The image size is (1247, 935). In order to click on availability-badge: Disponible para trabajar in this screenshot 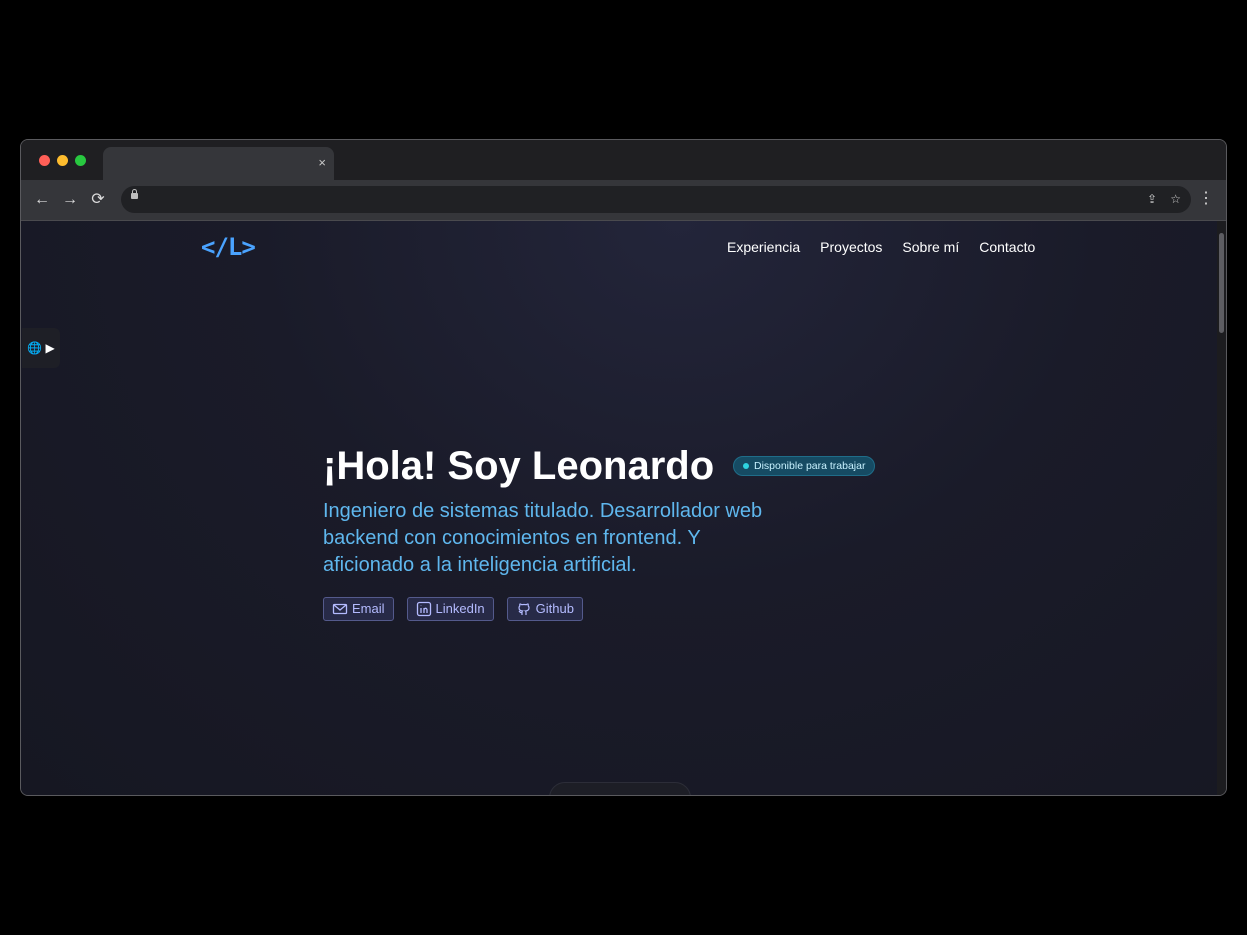, I will do `click(804, 466)`.